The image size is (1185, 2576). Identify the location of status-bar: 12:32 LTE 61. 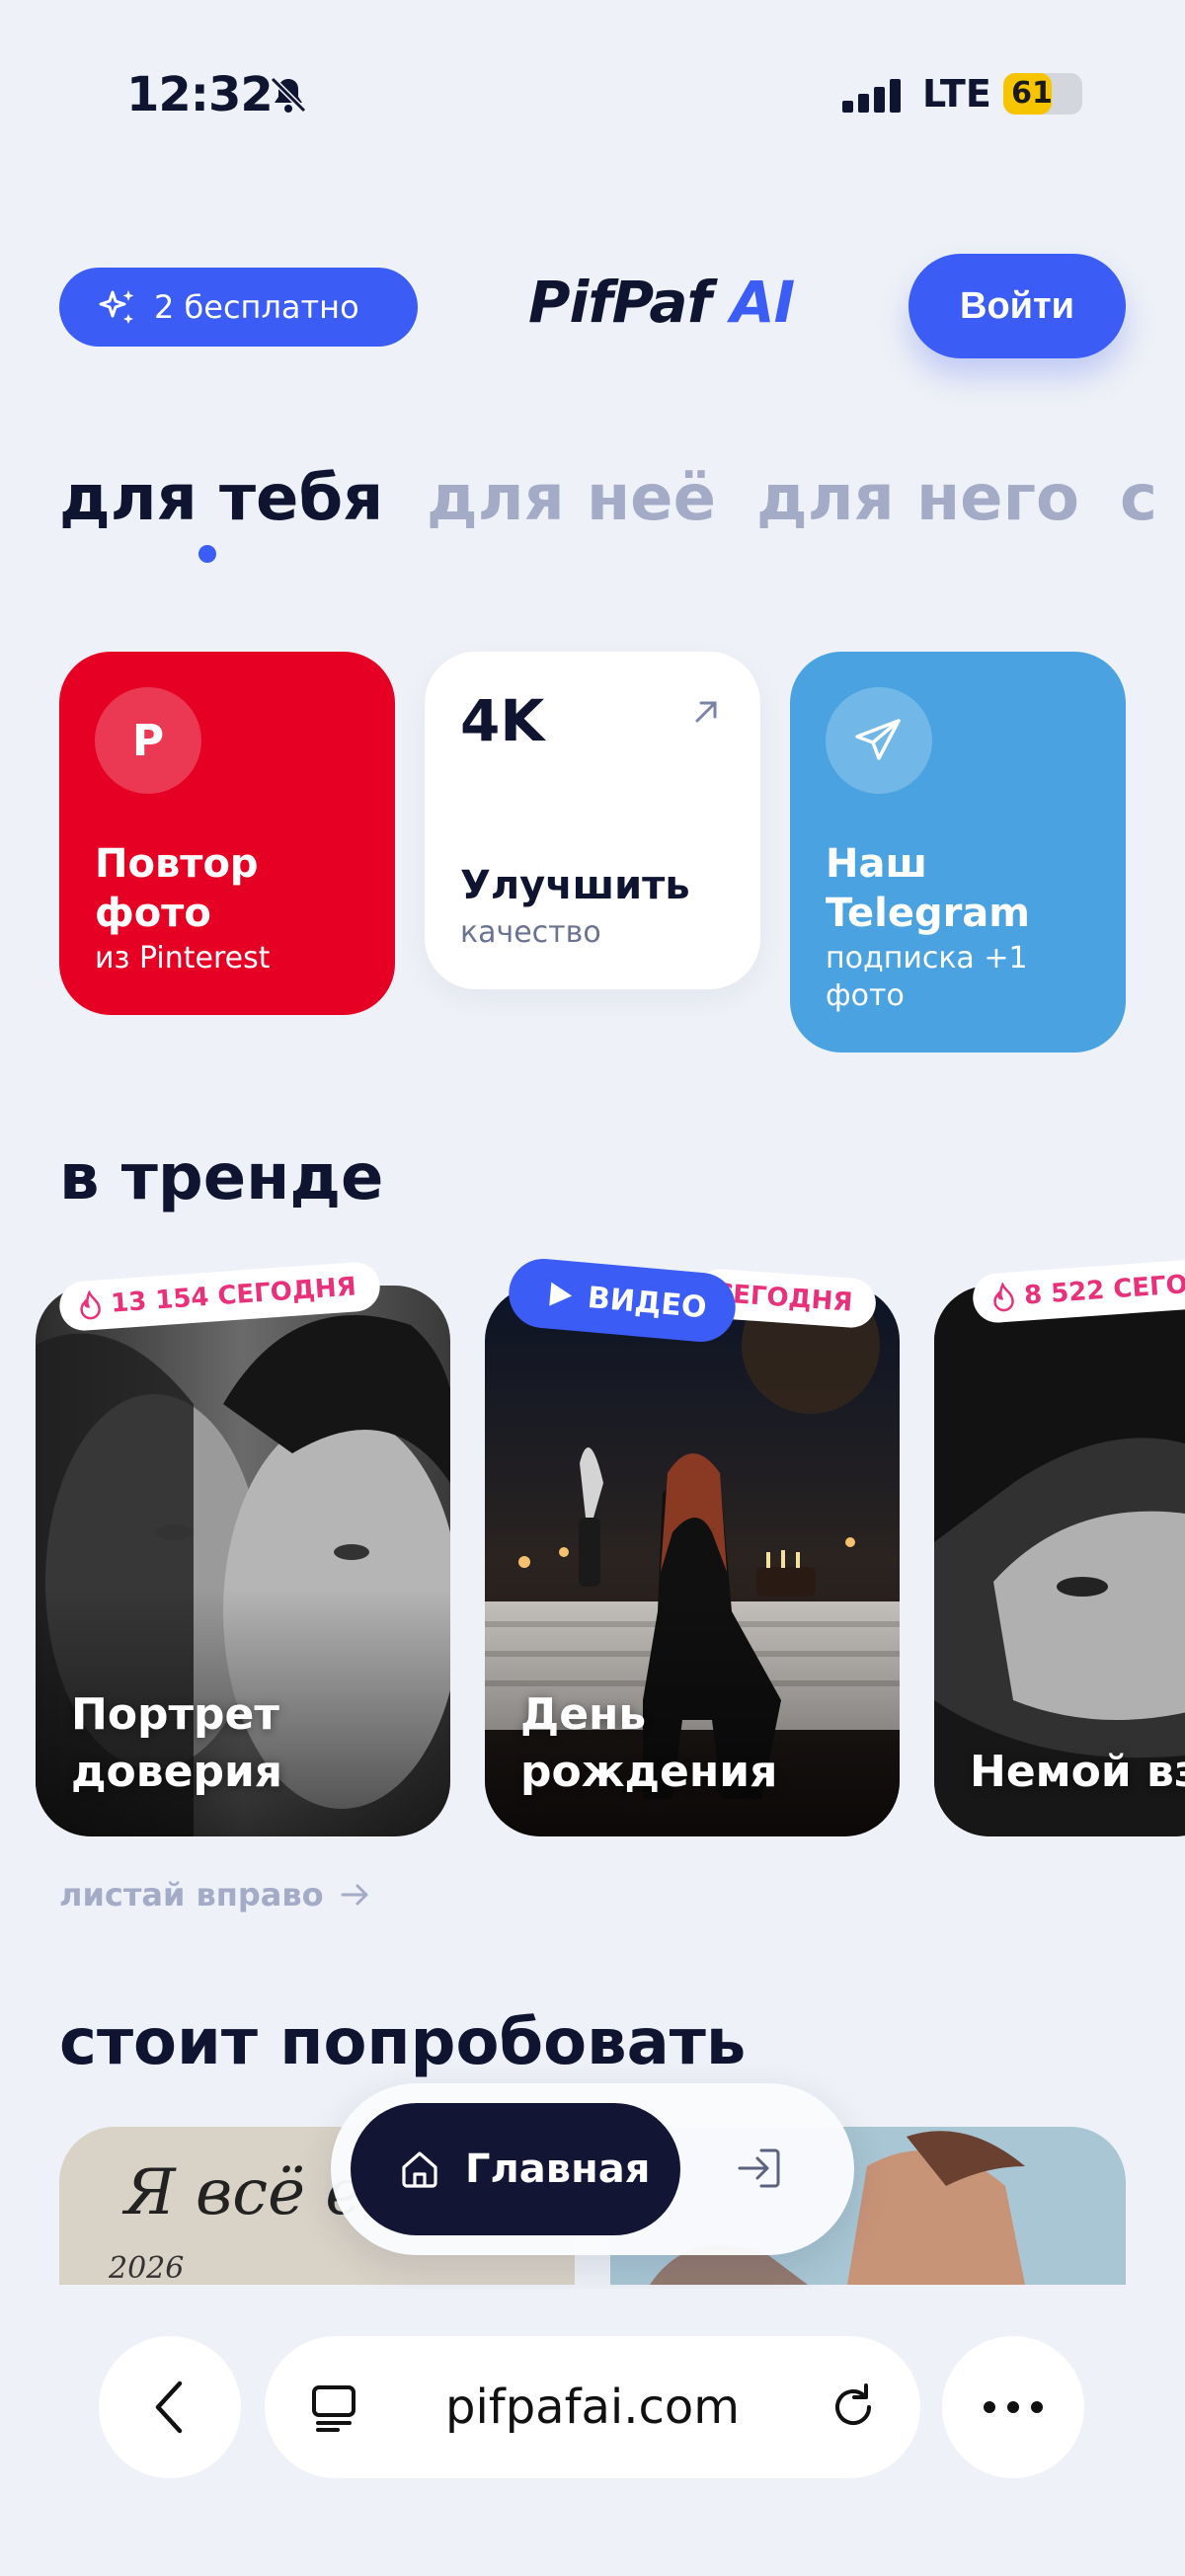
(592, 93).